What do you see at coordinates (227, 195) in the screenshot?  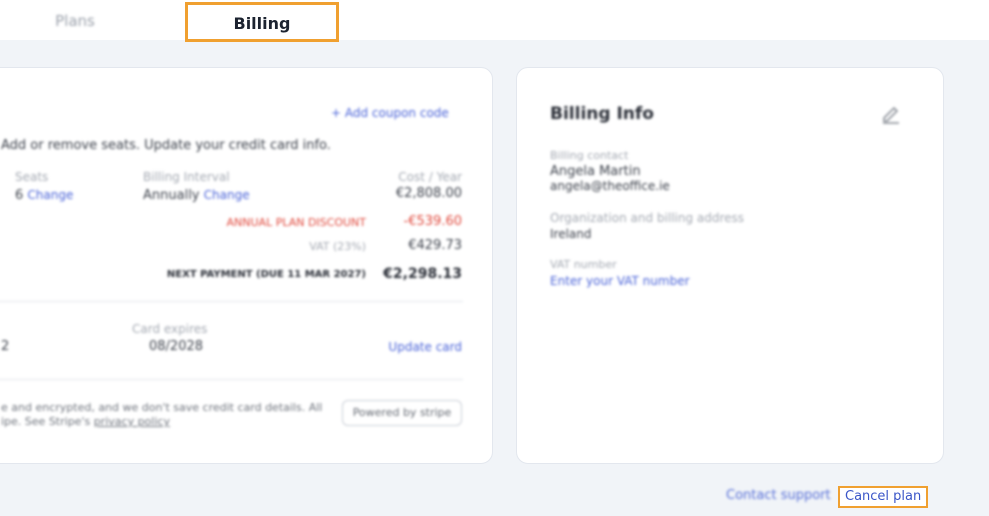 I see `billing-interval-change-link: Change` at bounding box center [227, 195].